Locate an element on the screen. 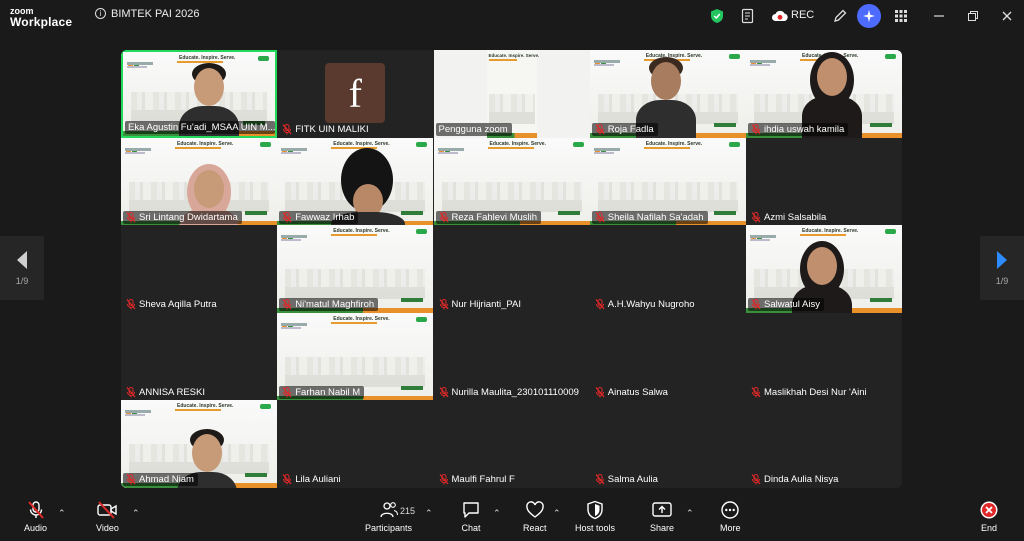 The image size is (1024, 541). participant-name-label: Fawwaz Irhab is located at coordinates (319, 217).